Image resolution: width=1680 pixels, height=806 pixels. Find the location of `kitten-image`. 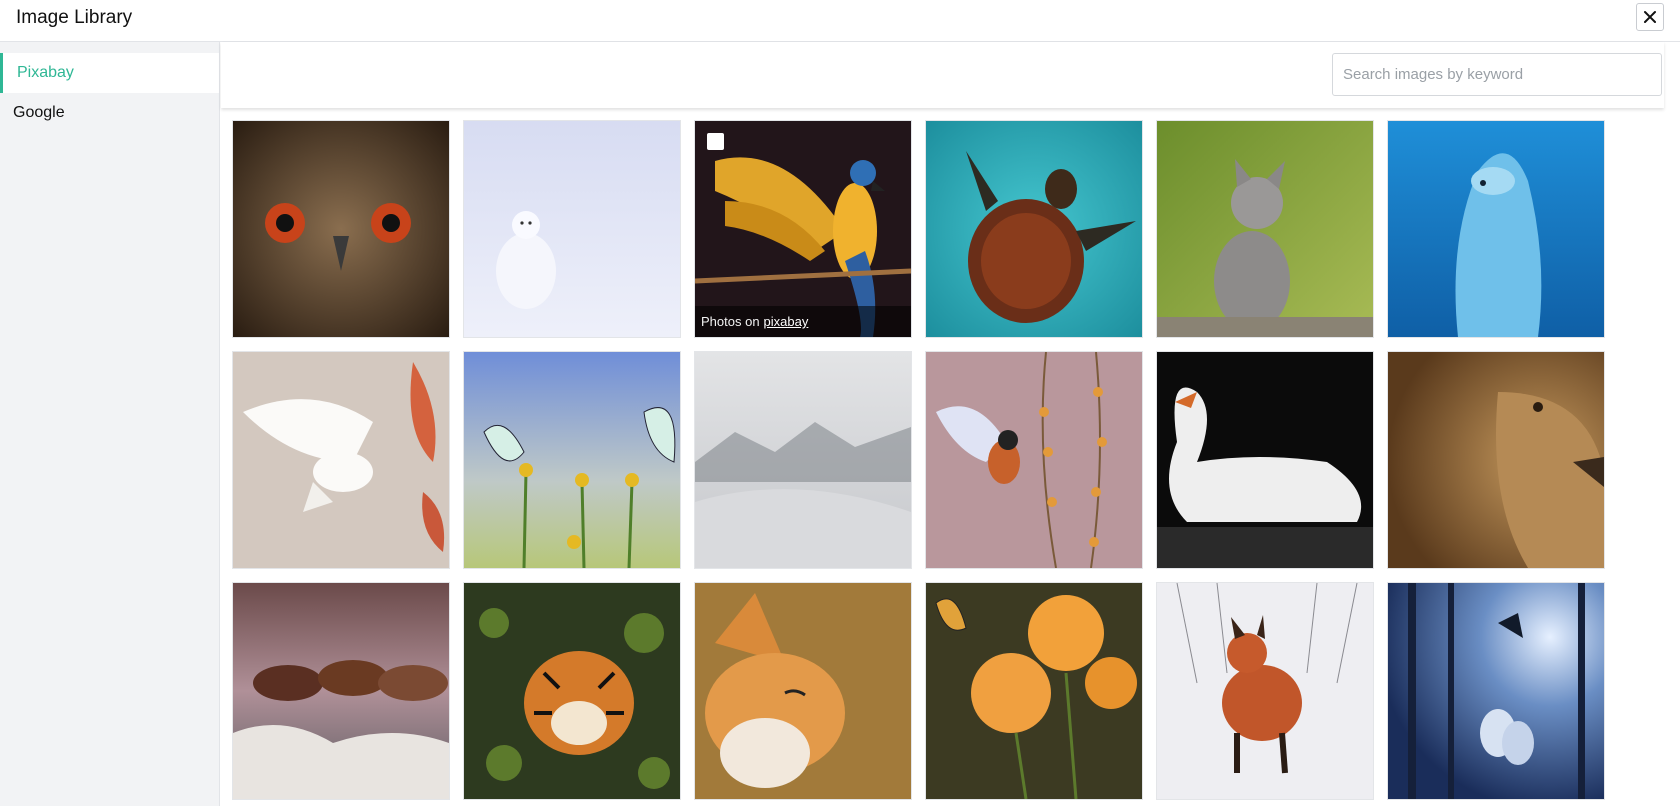

kitten-image is located at coordinates (1265, 229).